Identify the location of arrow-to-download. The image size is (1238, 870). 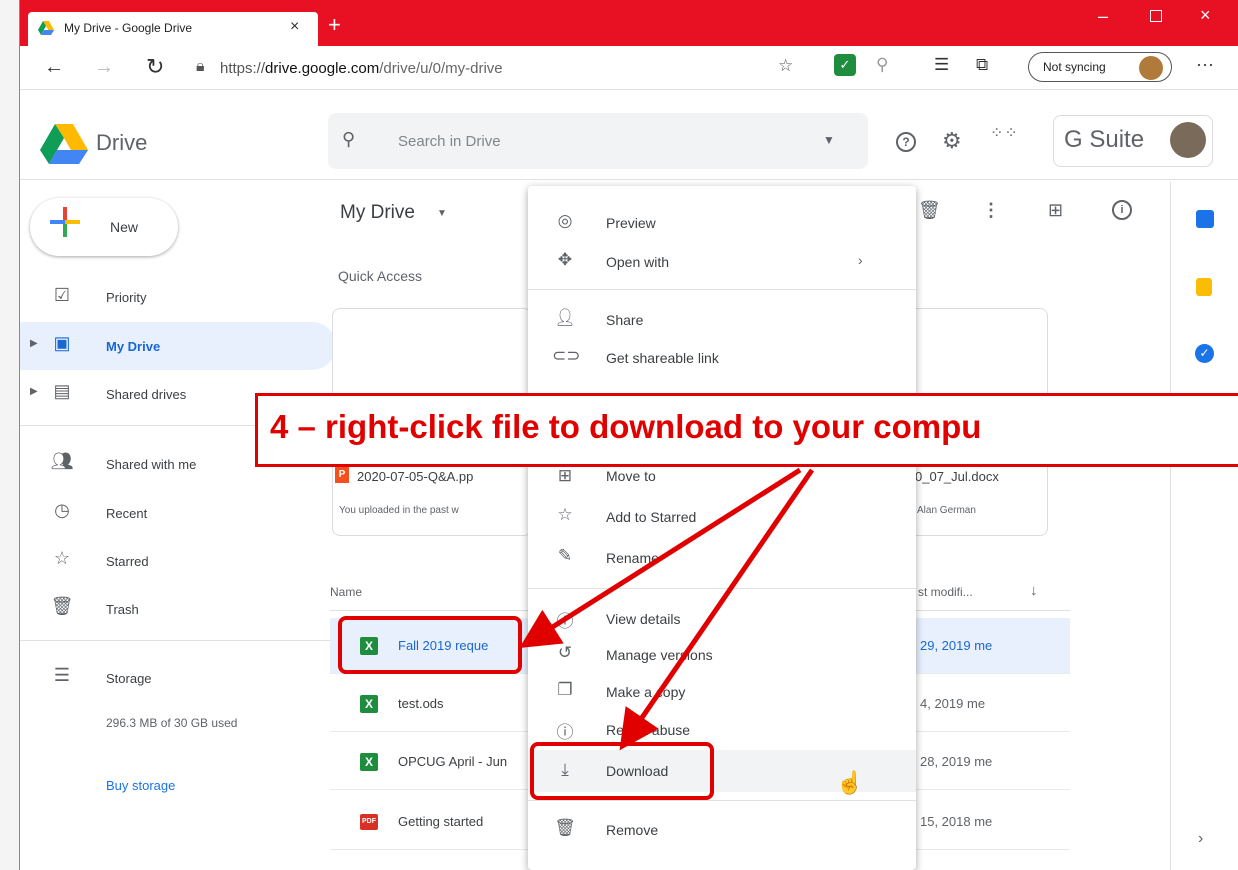
(717, 609).